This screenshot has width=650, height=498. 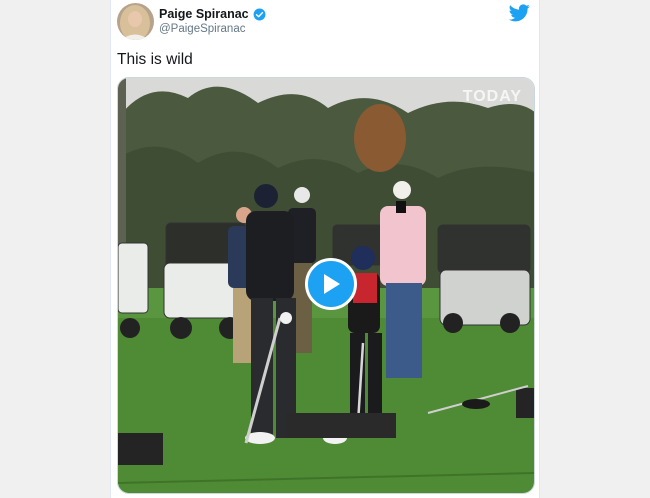 What do you see at coordinates (204, 14) in the screenshot?
I see `author-name-text: Paige Spiranac` at bounding box center [204, 14].